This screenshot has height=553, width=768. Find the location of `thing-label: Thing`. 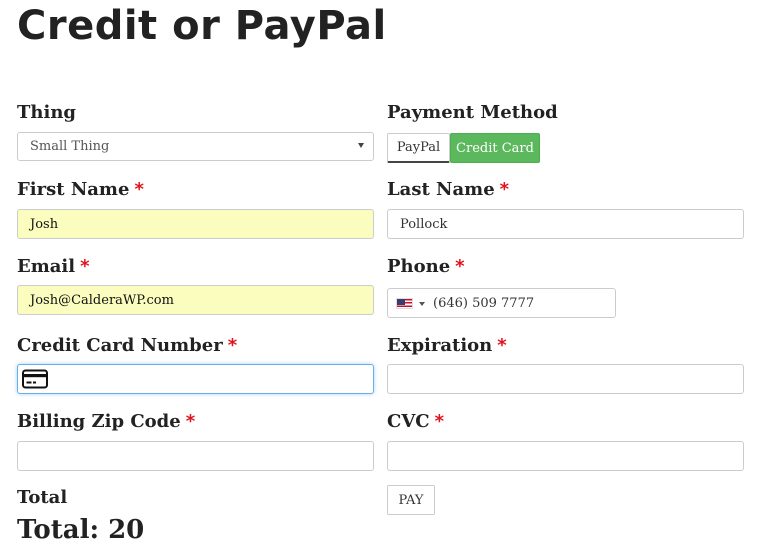

thing-label: Thing is located at coordinates (46, 113).